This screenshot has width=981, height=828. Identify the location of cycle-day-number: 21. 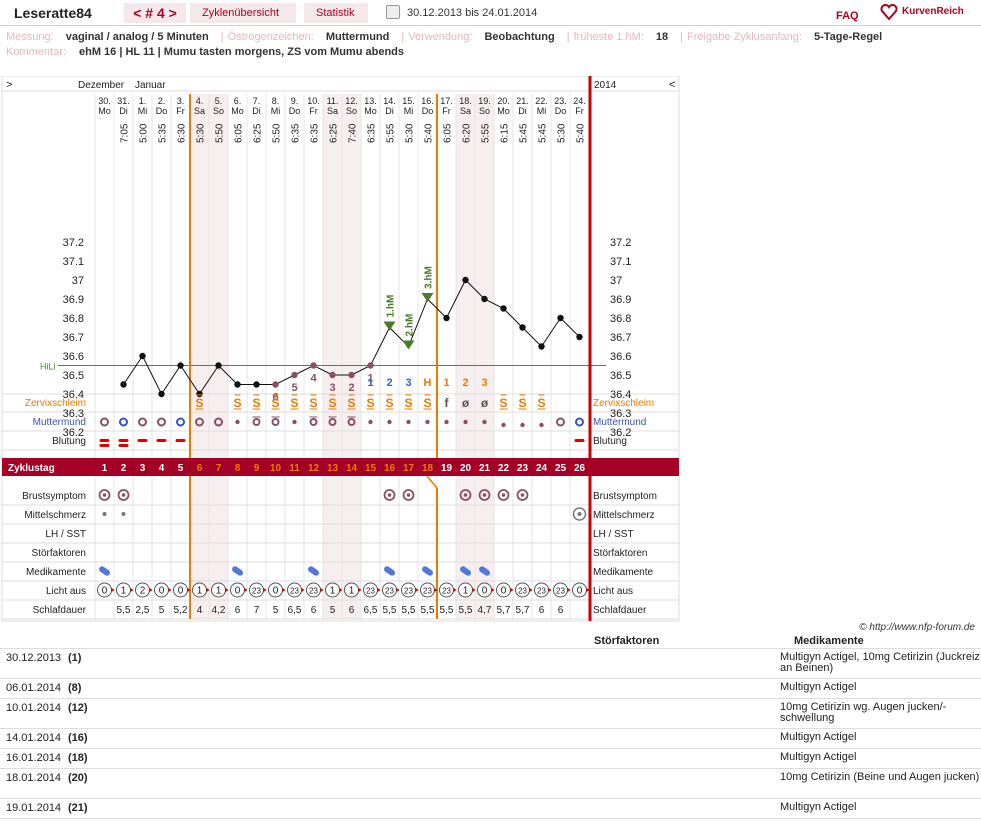
(485, 468).